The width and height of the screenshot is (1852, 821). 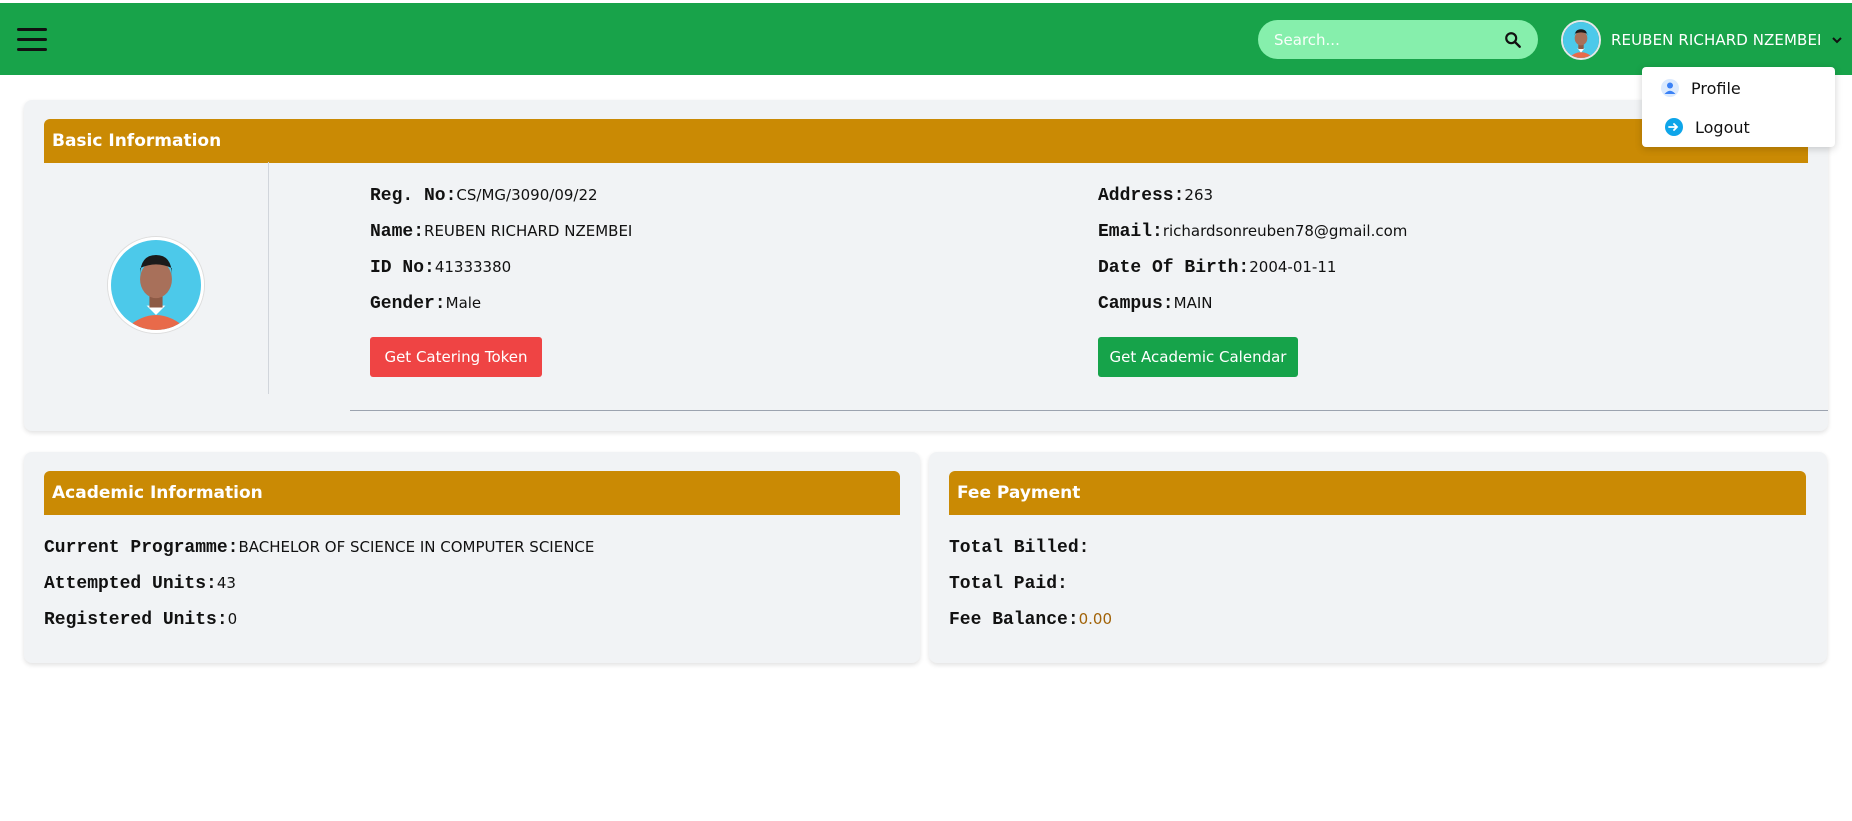 I want to click on email-field: Email: richardsonreuben78@gmail.com, so click(x=1252, y=232).